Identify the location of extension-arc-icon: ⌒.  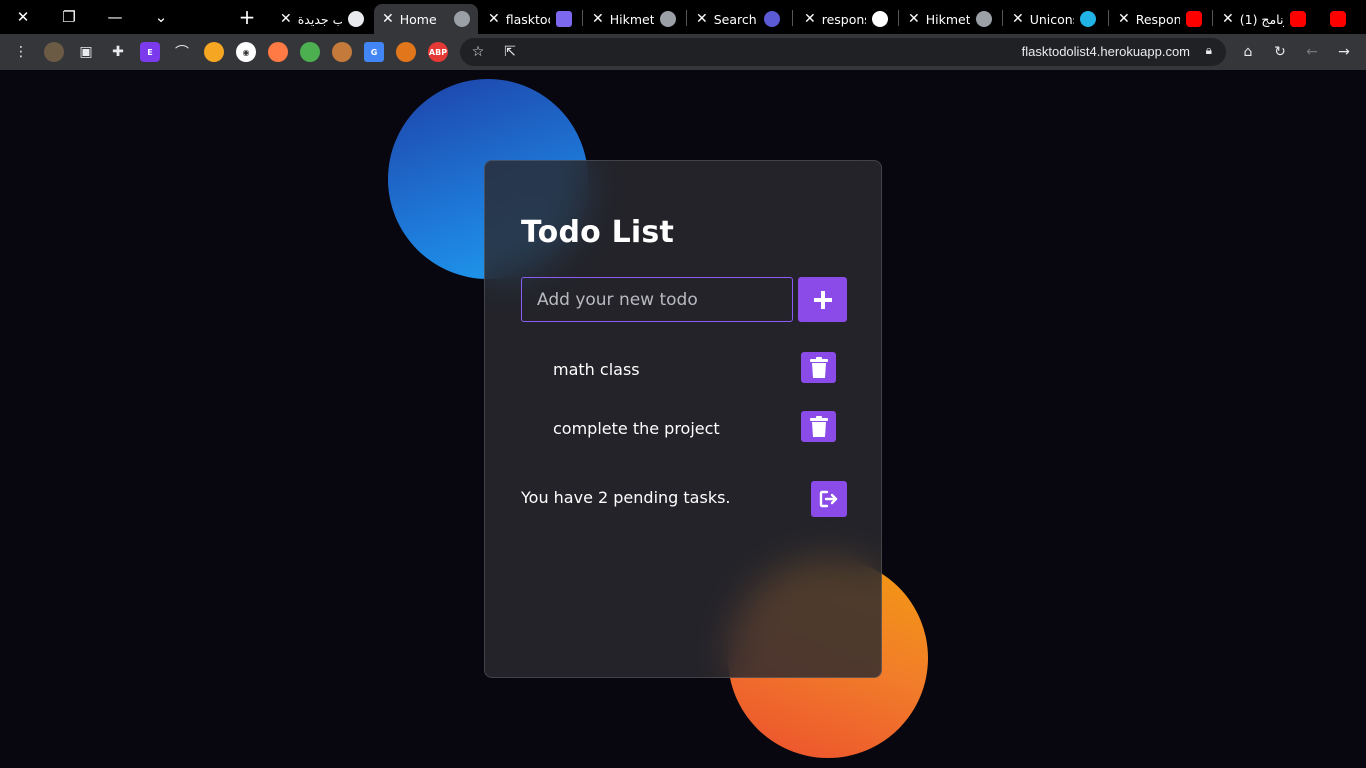
(182, 52).